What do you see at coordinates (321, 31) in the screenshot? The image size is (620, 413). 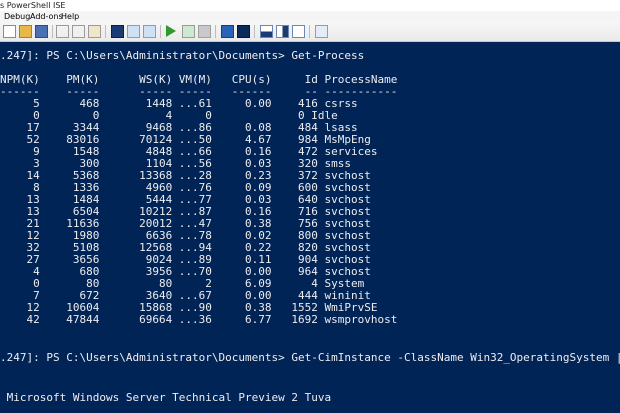 I see `show-command-addon-icon` at bounding box center [321, 31].